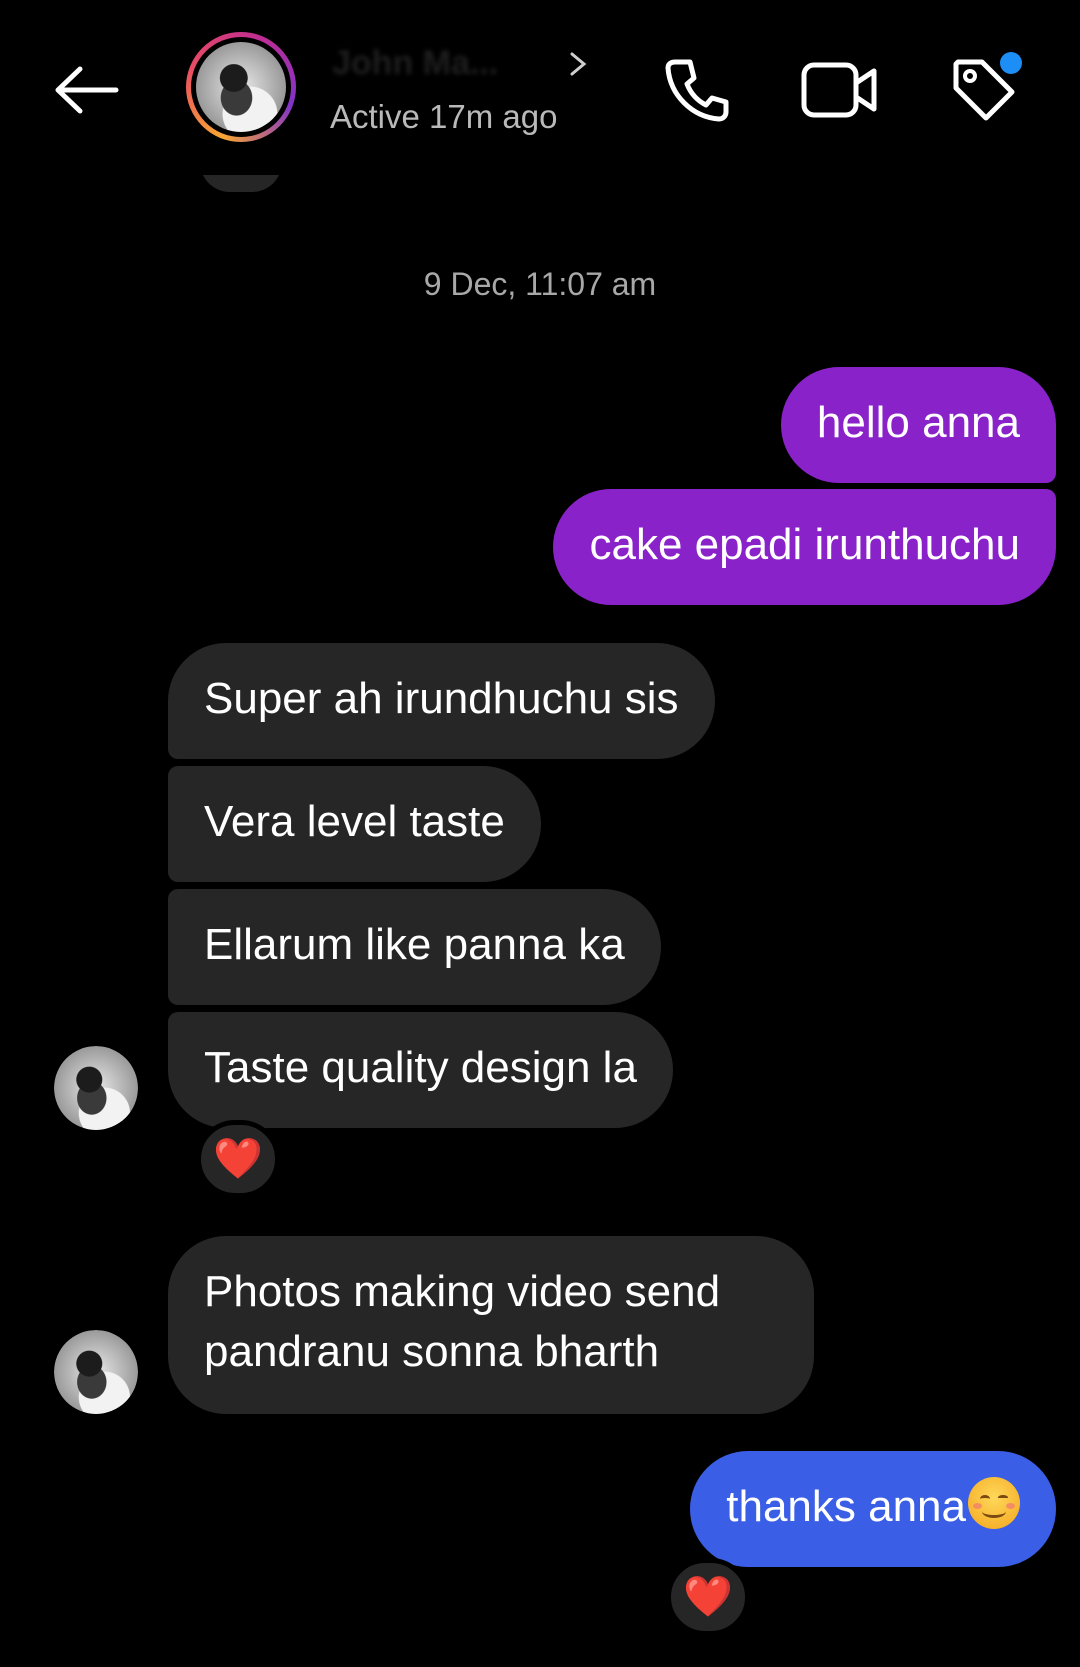 The image size is (1080, 1667). What do you see at coordinates (414, 947) in the screenshot?
I see `incoming-message: Ellarum like panna ka` at bounding box center [414, 947].